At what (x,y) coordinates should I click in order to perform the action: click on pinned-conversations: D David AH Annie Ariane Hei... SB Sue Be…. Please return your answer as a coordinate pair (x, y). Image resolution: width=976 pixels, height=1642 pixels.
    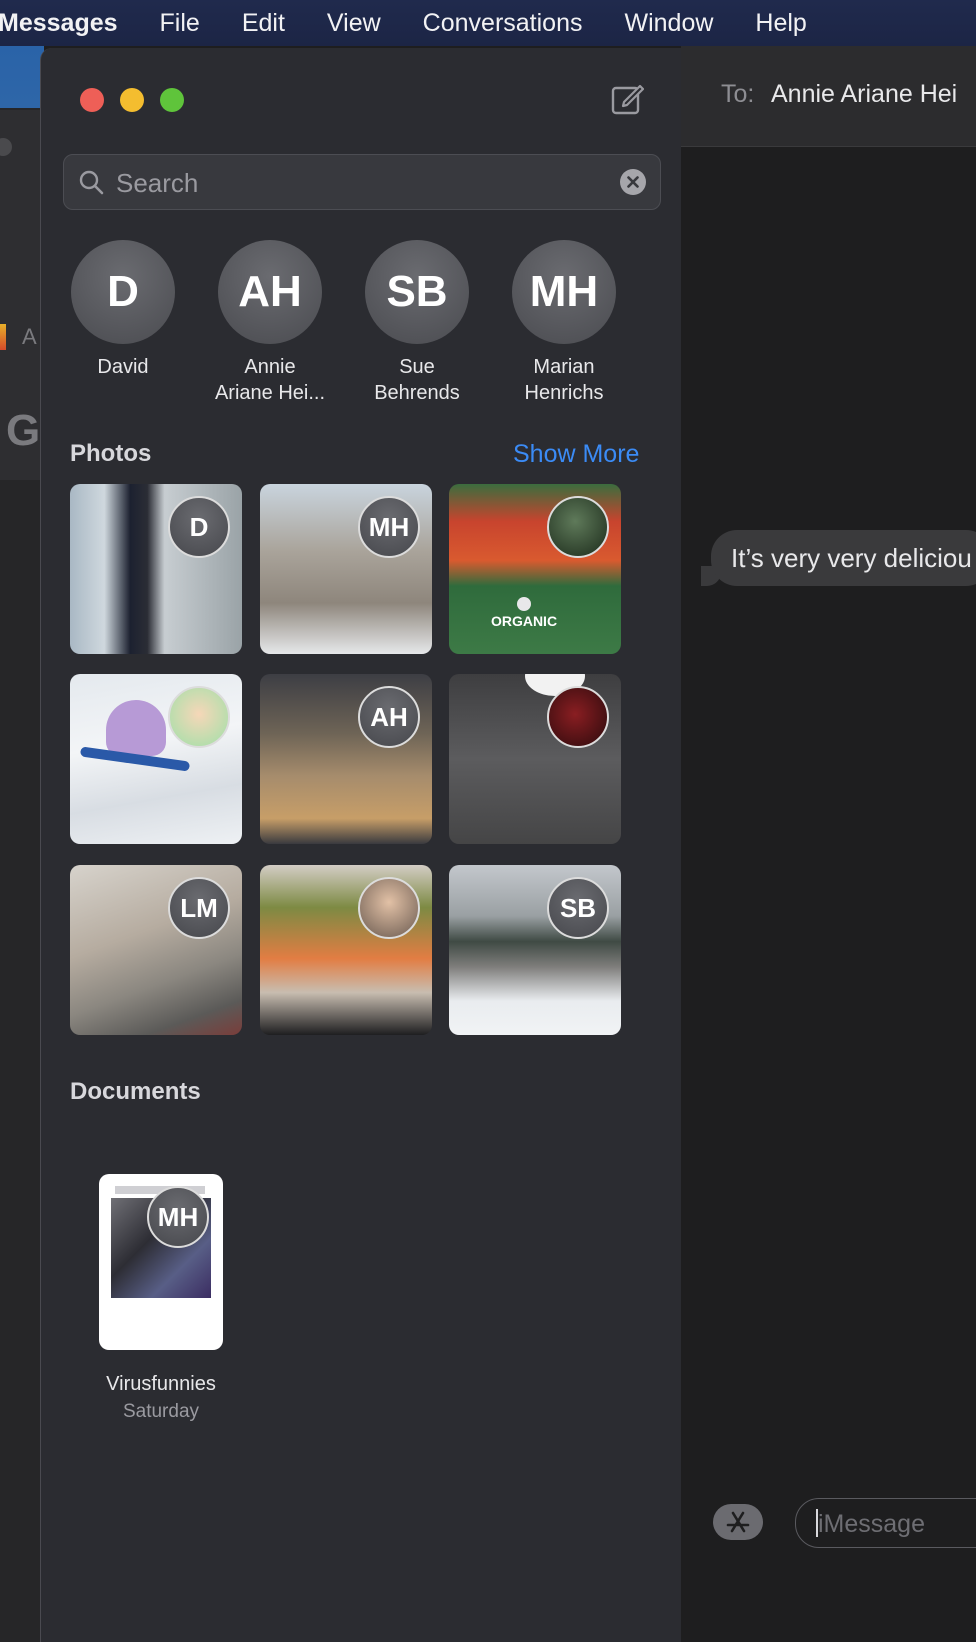
    Looking at the image, I should click on (361, 330).